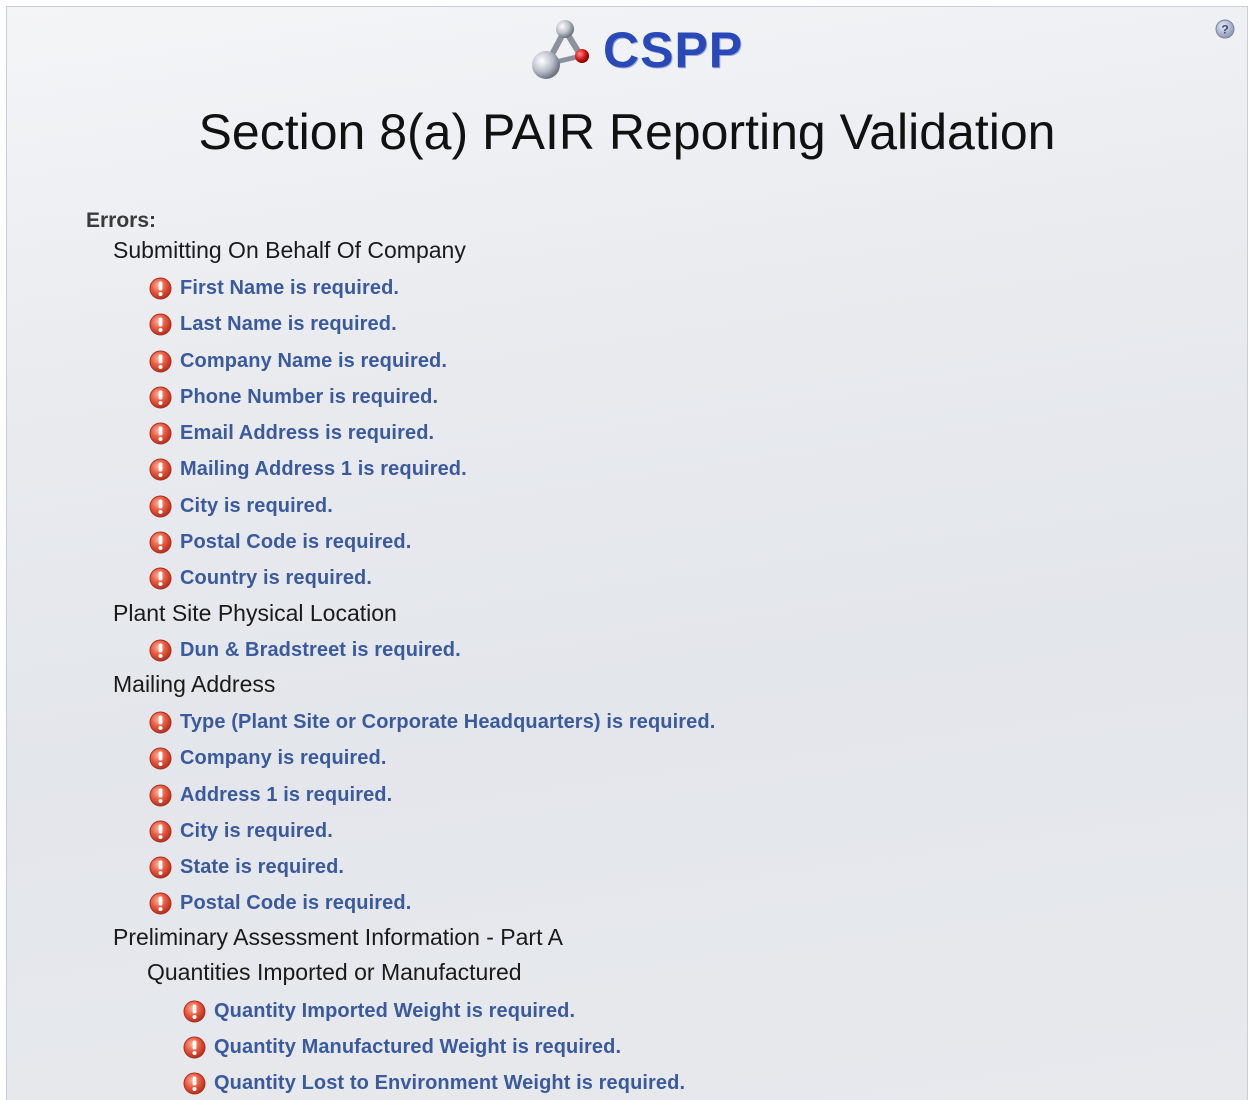 This screenshot has height=1100, width=1251. Describe the element at coordinates (673, 50) in the screenshot. I see `logo-text: CSPP` at that location.